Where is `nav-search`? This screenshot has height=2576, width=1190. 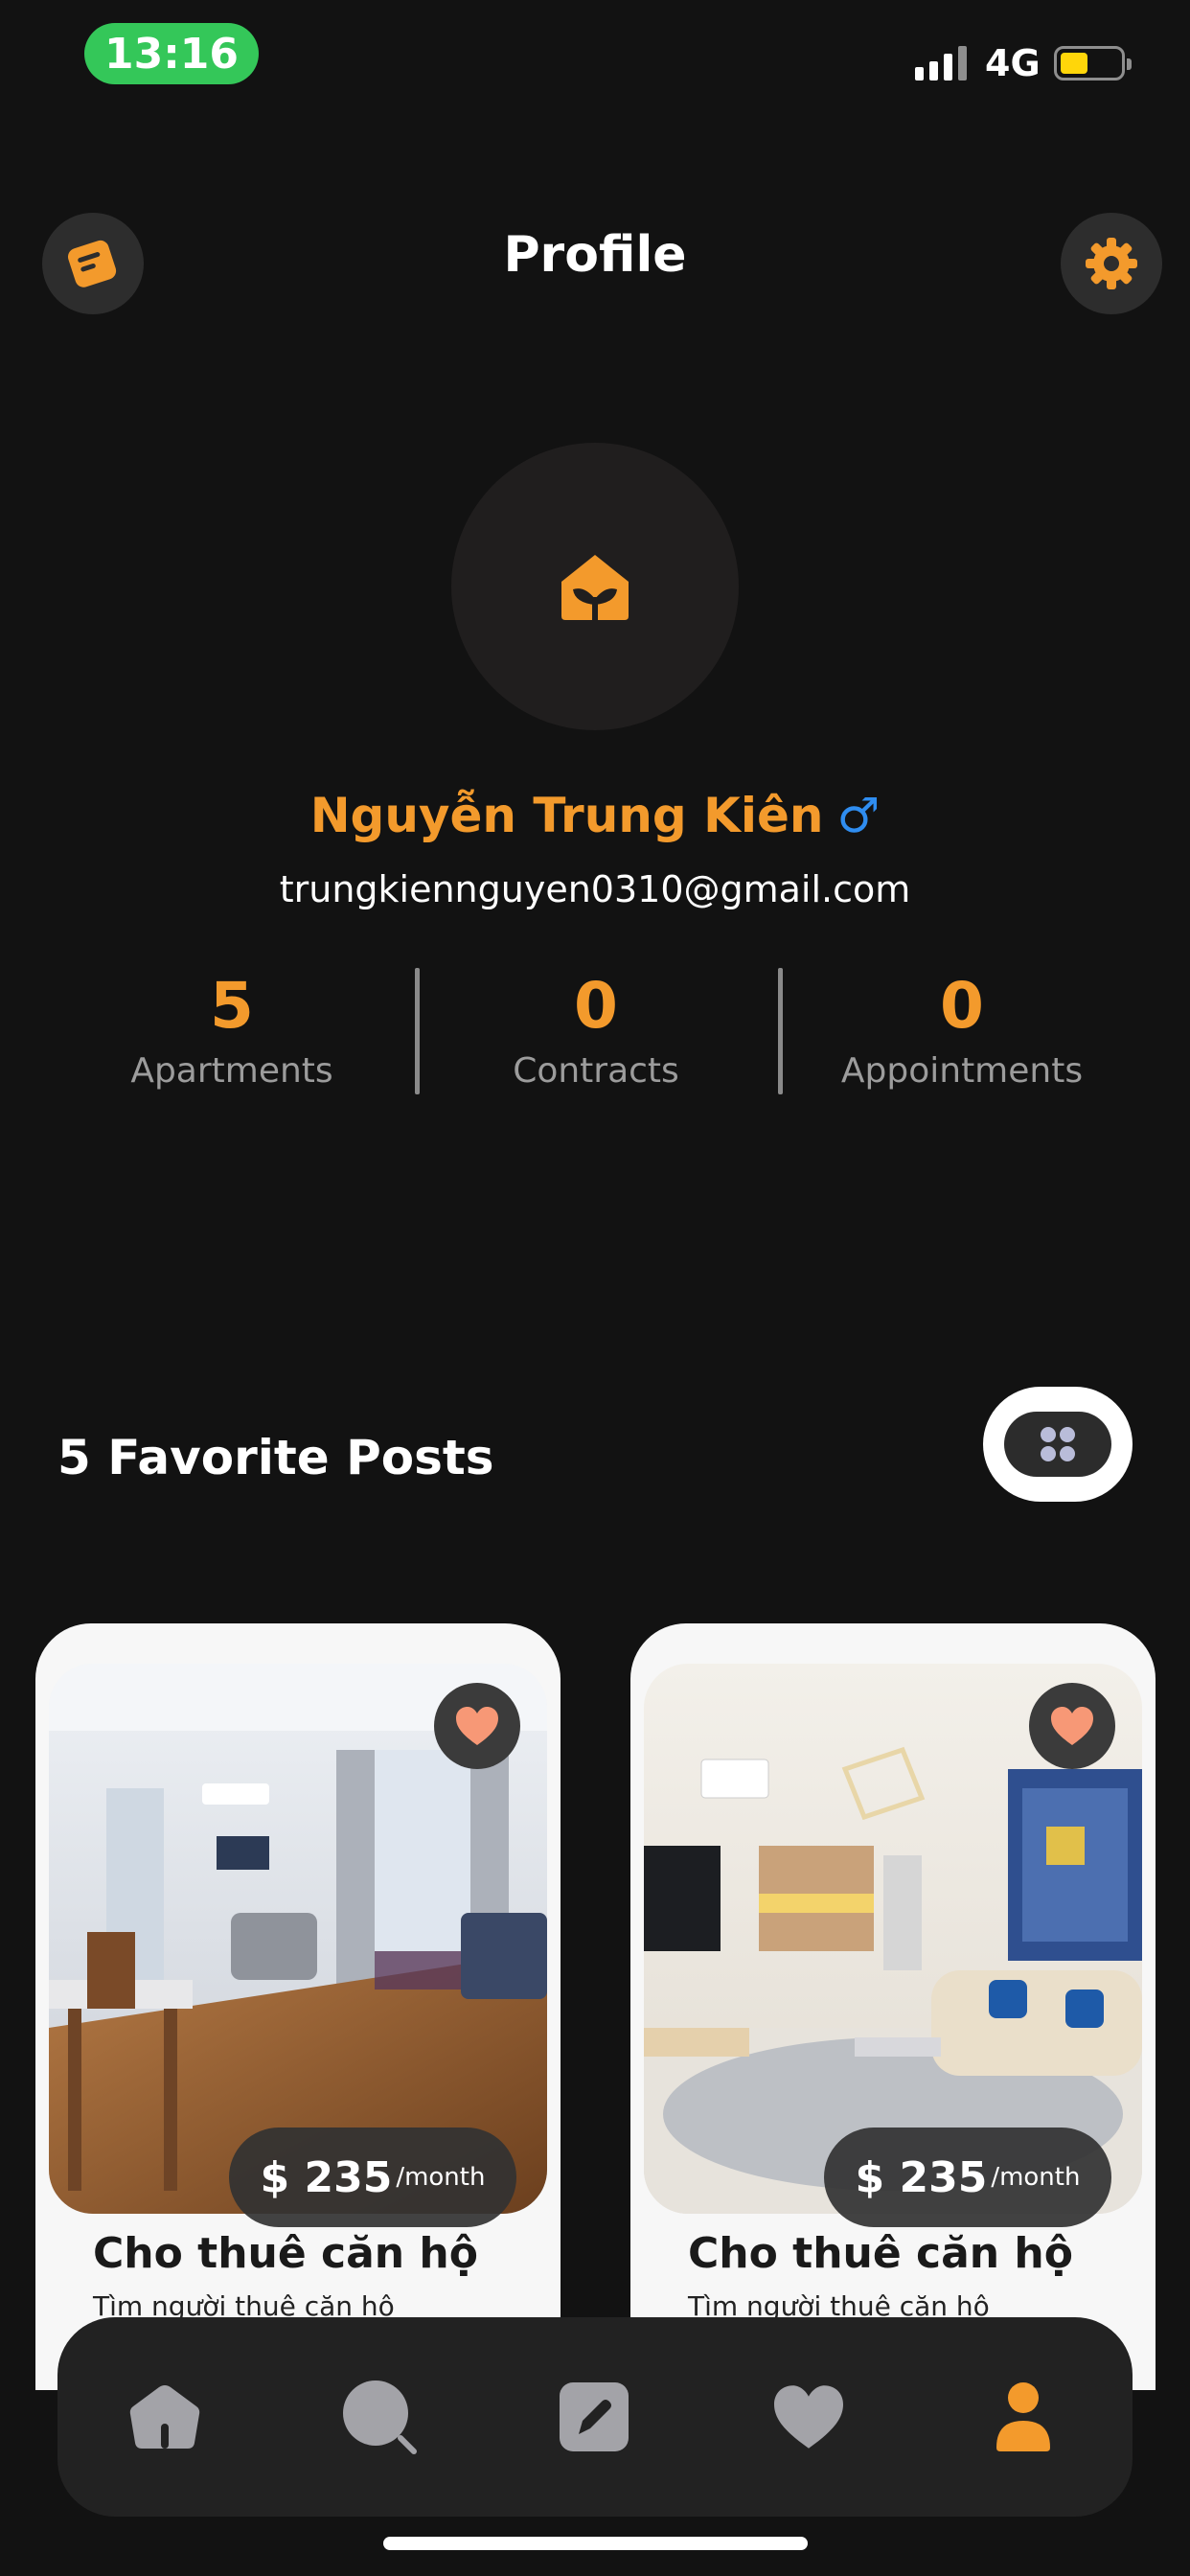
nav-search is located at coordinates (380, 2416).